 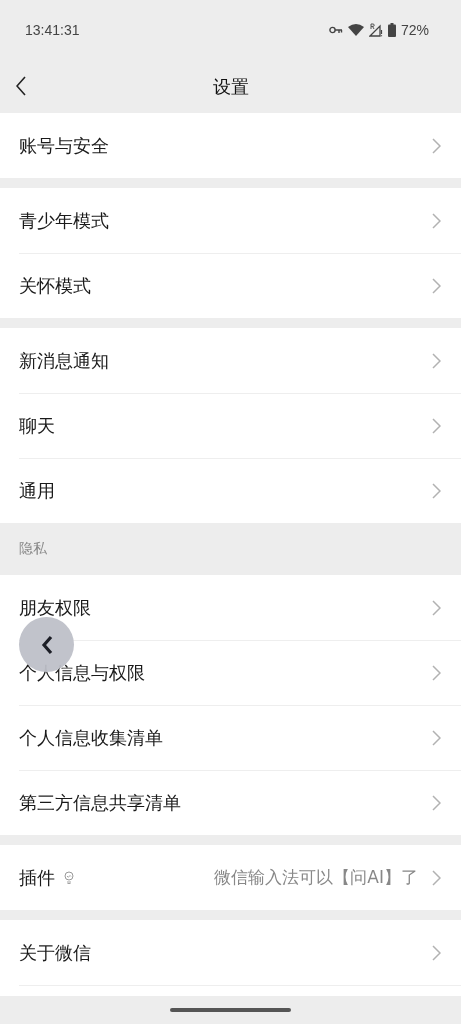 I want to click on lightbulb-icon, so click(x=69, y=877).